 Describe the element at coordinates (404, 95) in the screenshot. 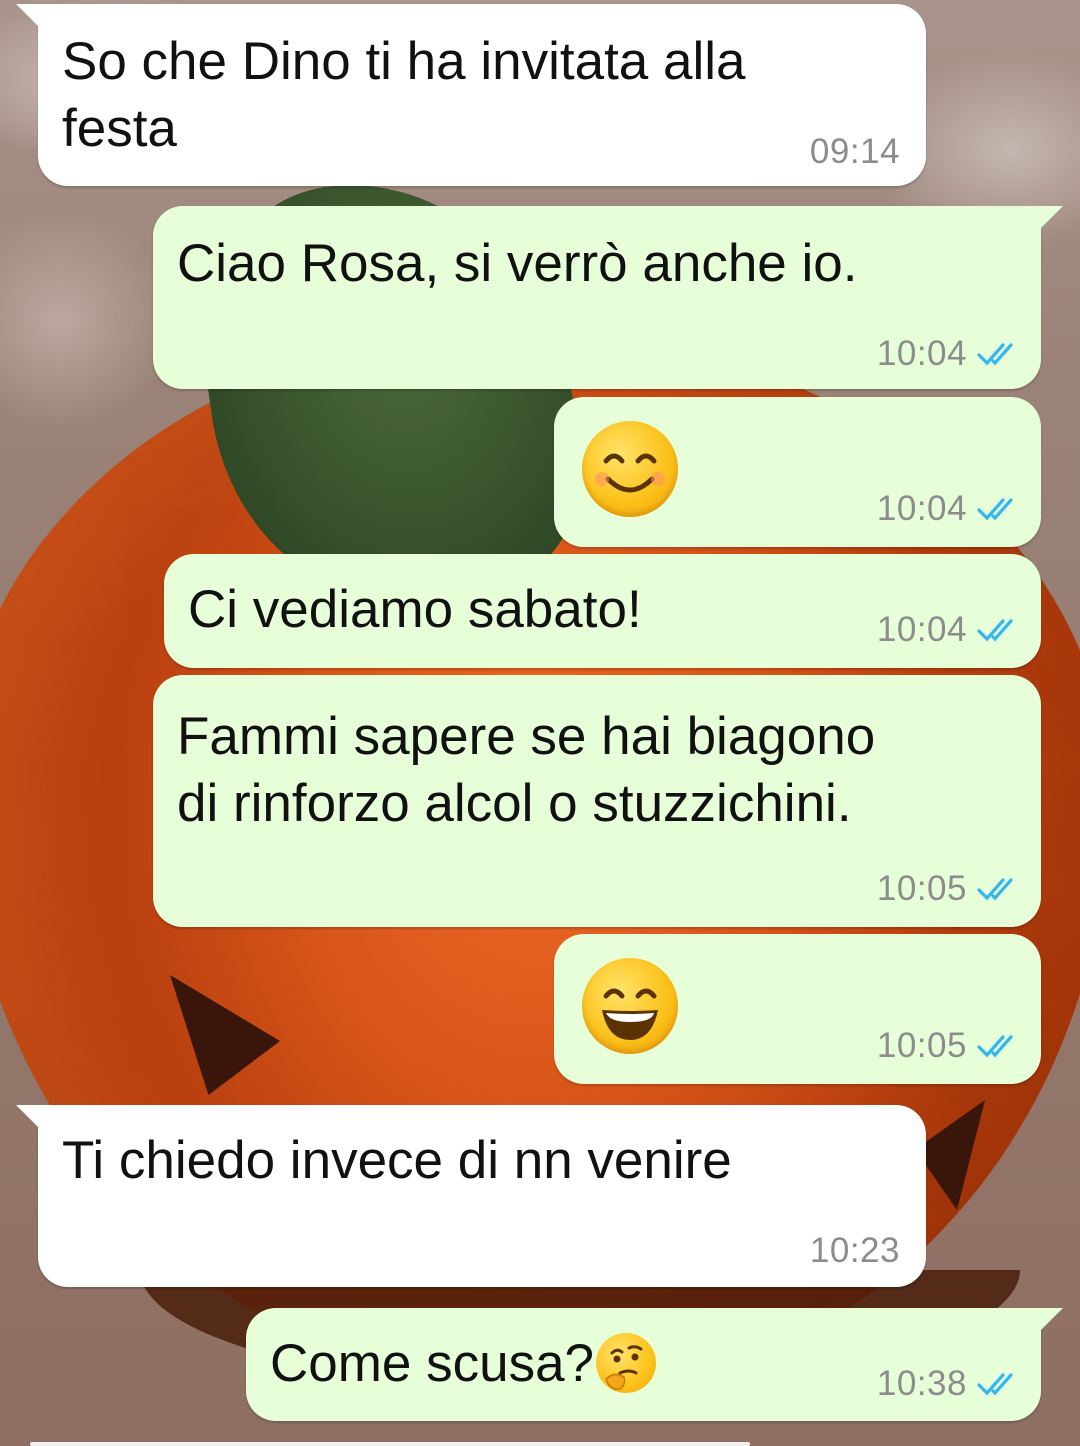

I see `message-text: So che Dino ti ha invitata alla festa` at that location.